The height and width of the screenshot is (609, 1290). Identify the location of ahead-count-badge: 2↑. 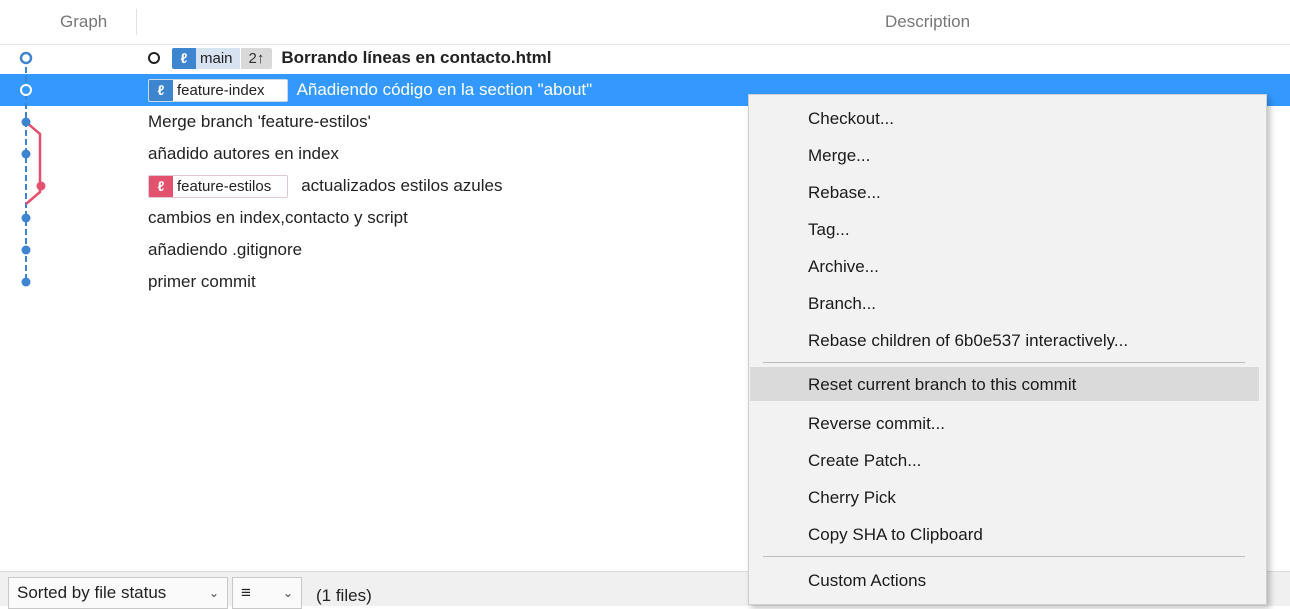
(256, 58).